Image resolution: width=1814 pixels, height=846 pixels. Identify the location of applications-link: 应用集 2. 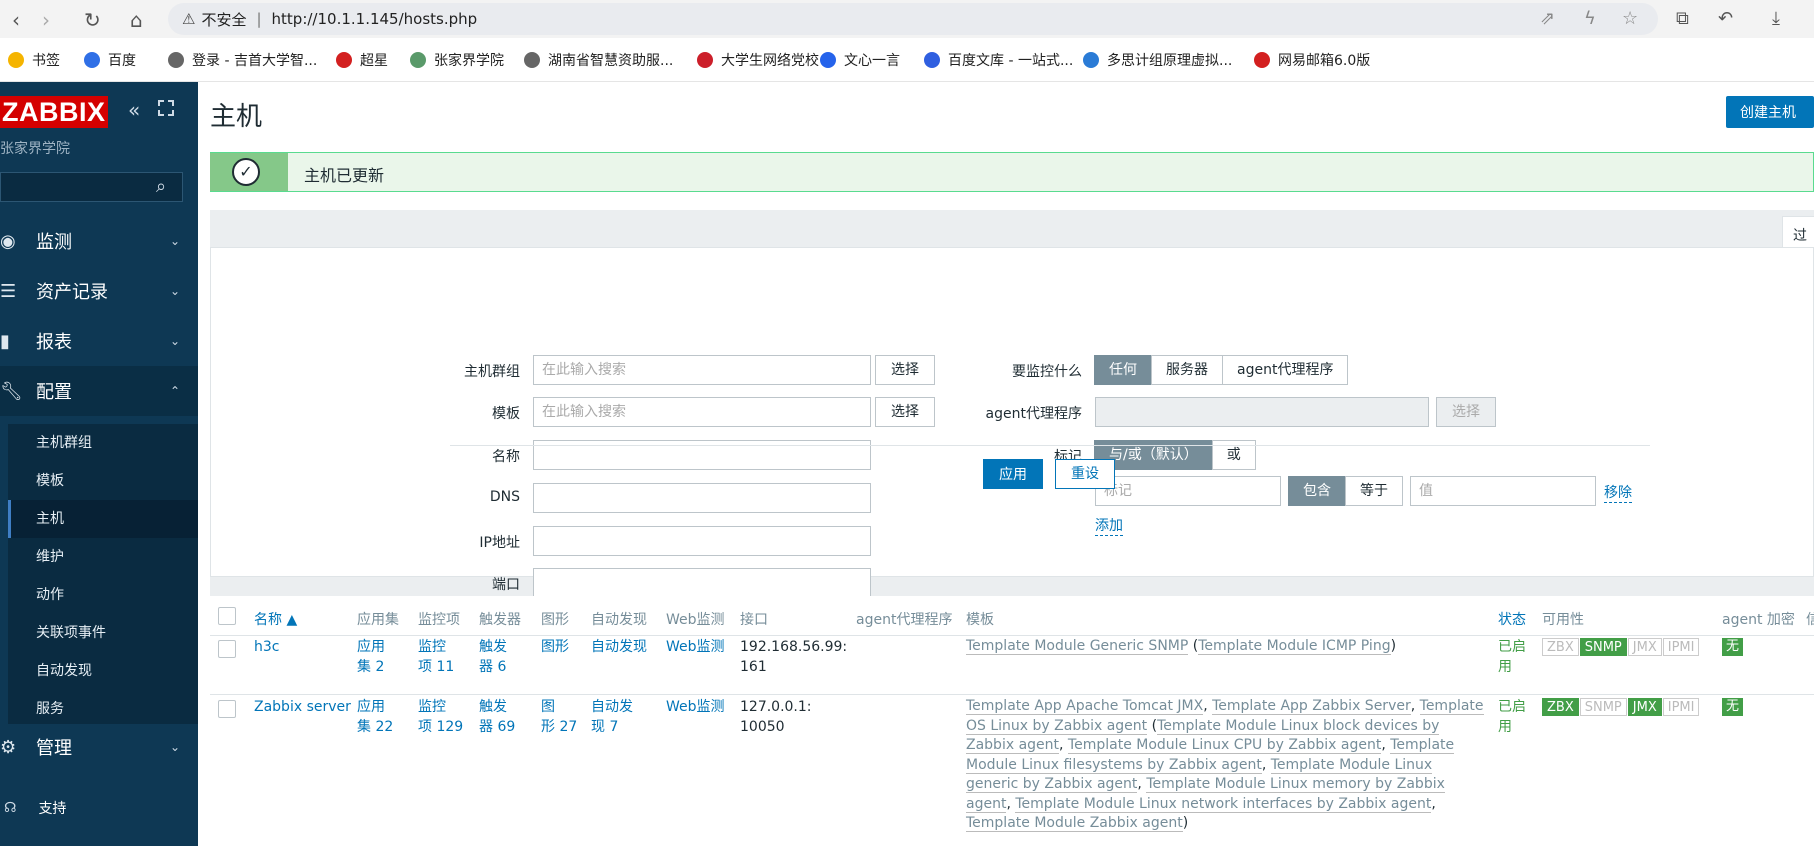
(371, 657).